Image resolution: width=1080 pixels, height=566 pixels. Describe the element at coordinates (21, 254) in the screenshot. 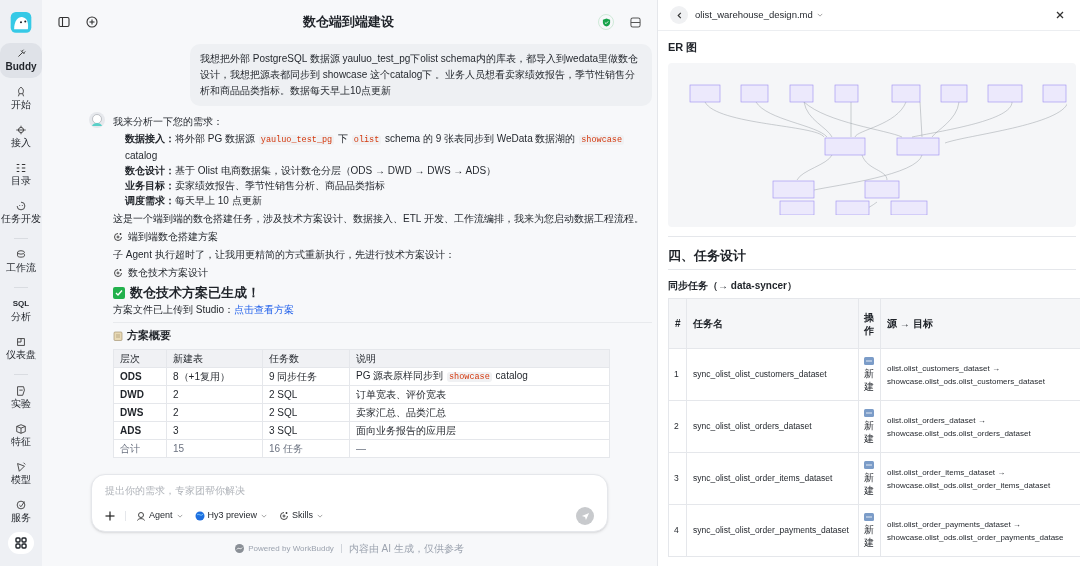

I see `database-icon` at that location.